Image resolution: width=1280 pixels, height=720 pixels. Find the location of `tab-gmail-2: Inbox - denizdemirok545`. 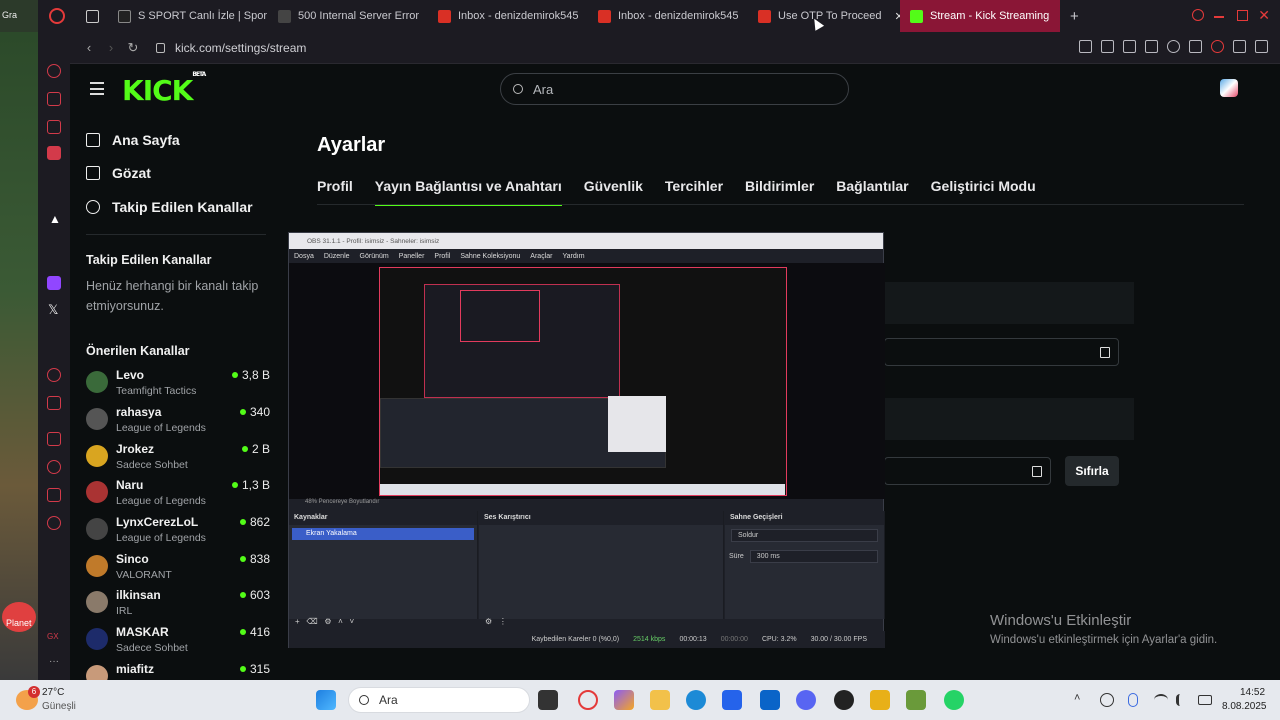

tab-gmail-2: Inbox - denizdemirok545 is located at coordinates (668, 16).